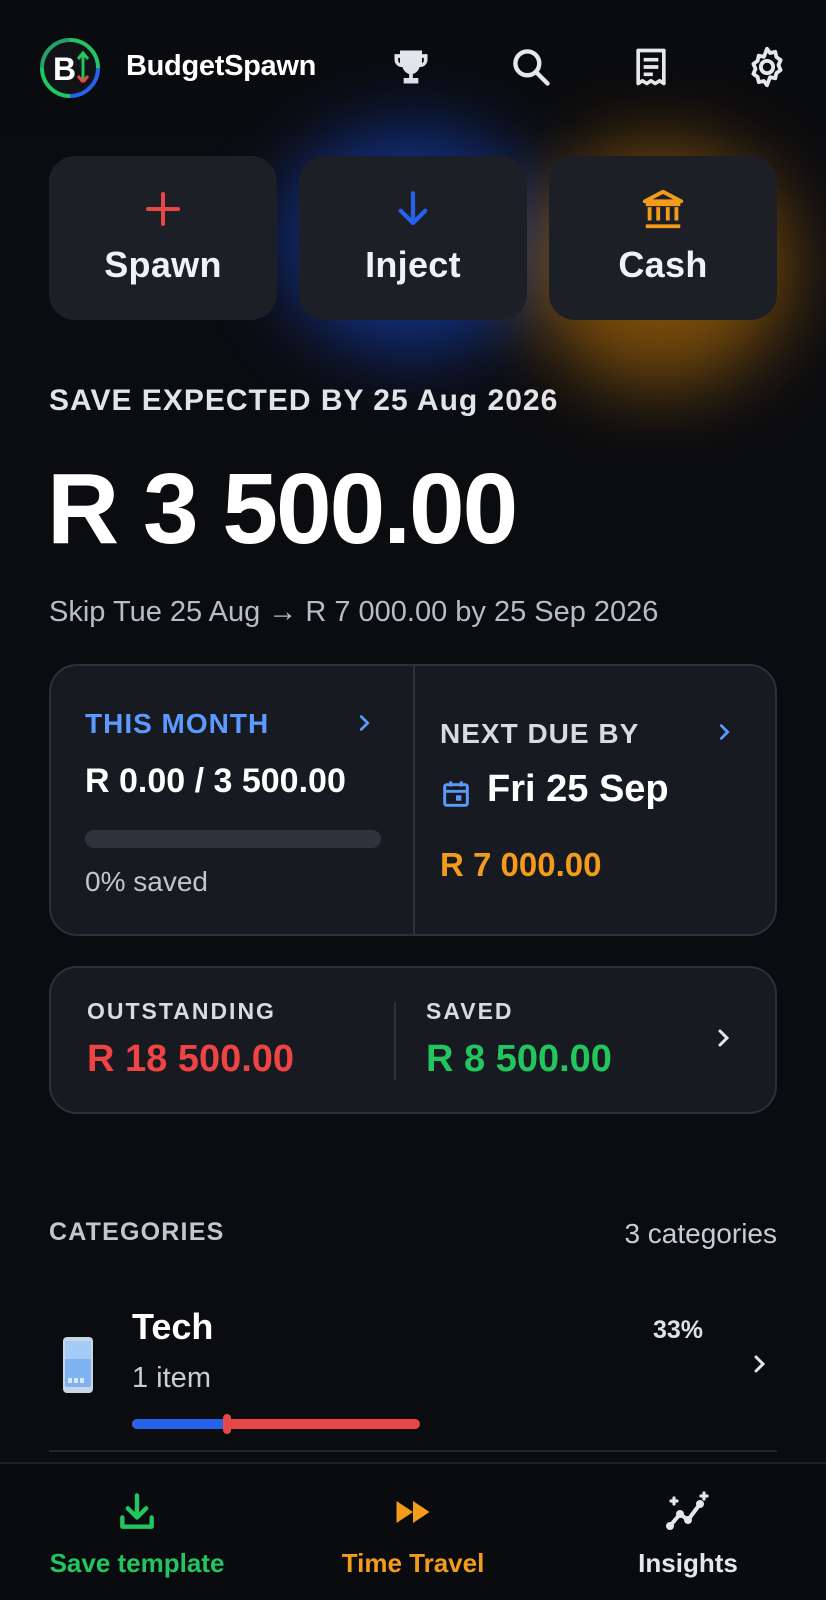  I want to click on spawn-label: Spawn, so click(163, 264).